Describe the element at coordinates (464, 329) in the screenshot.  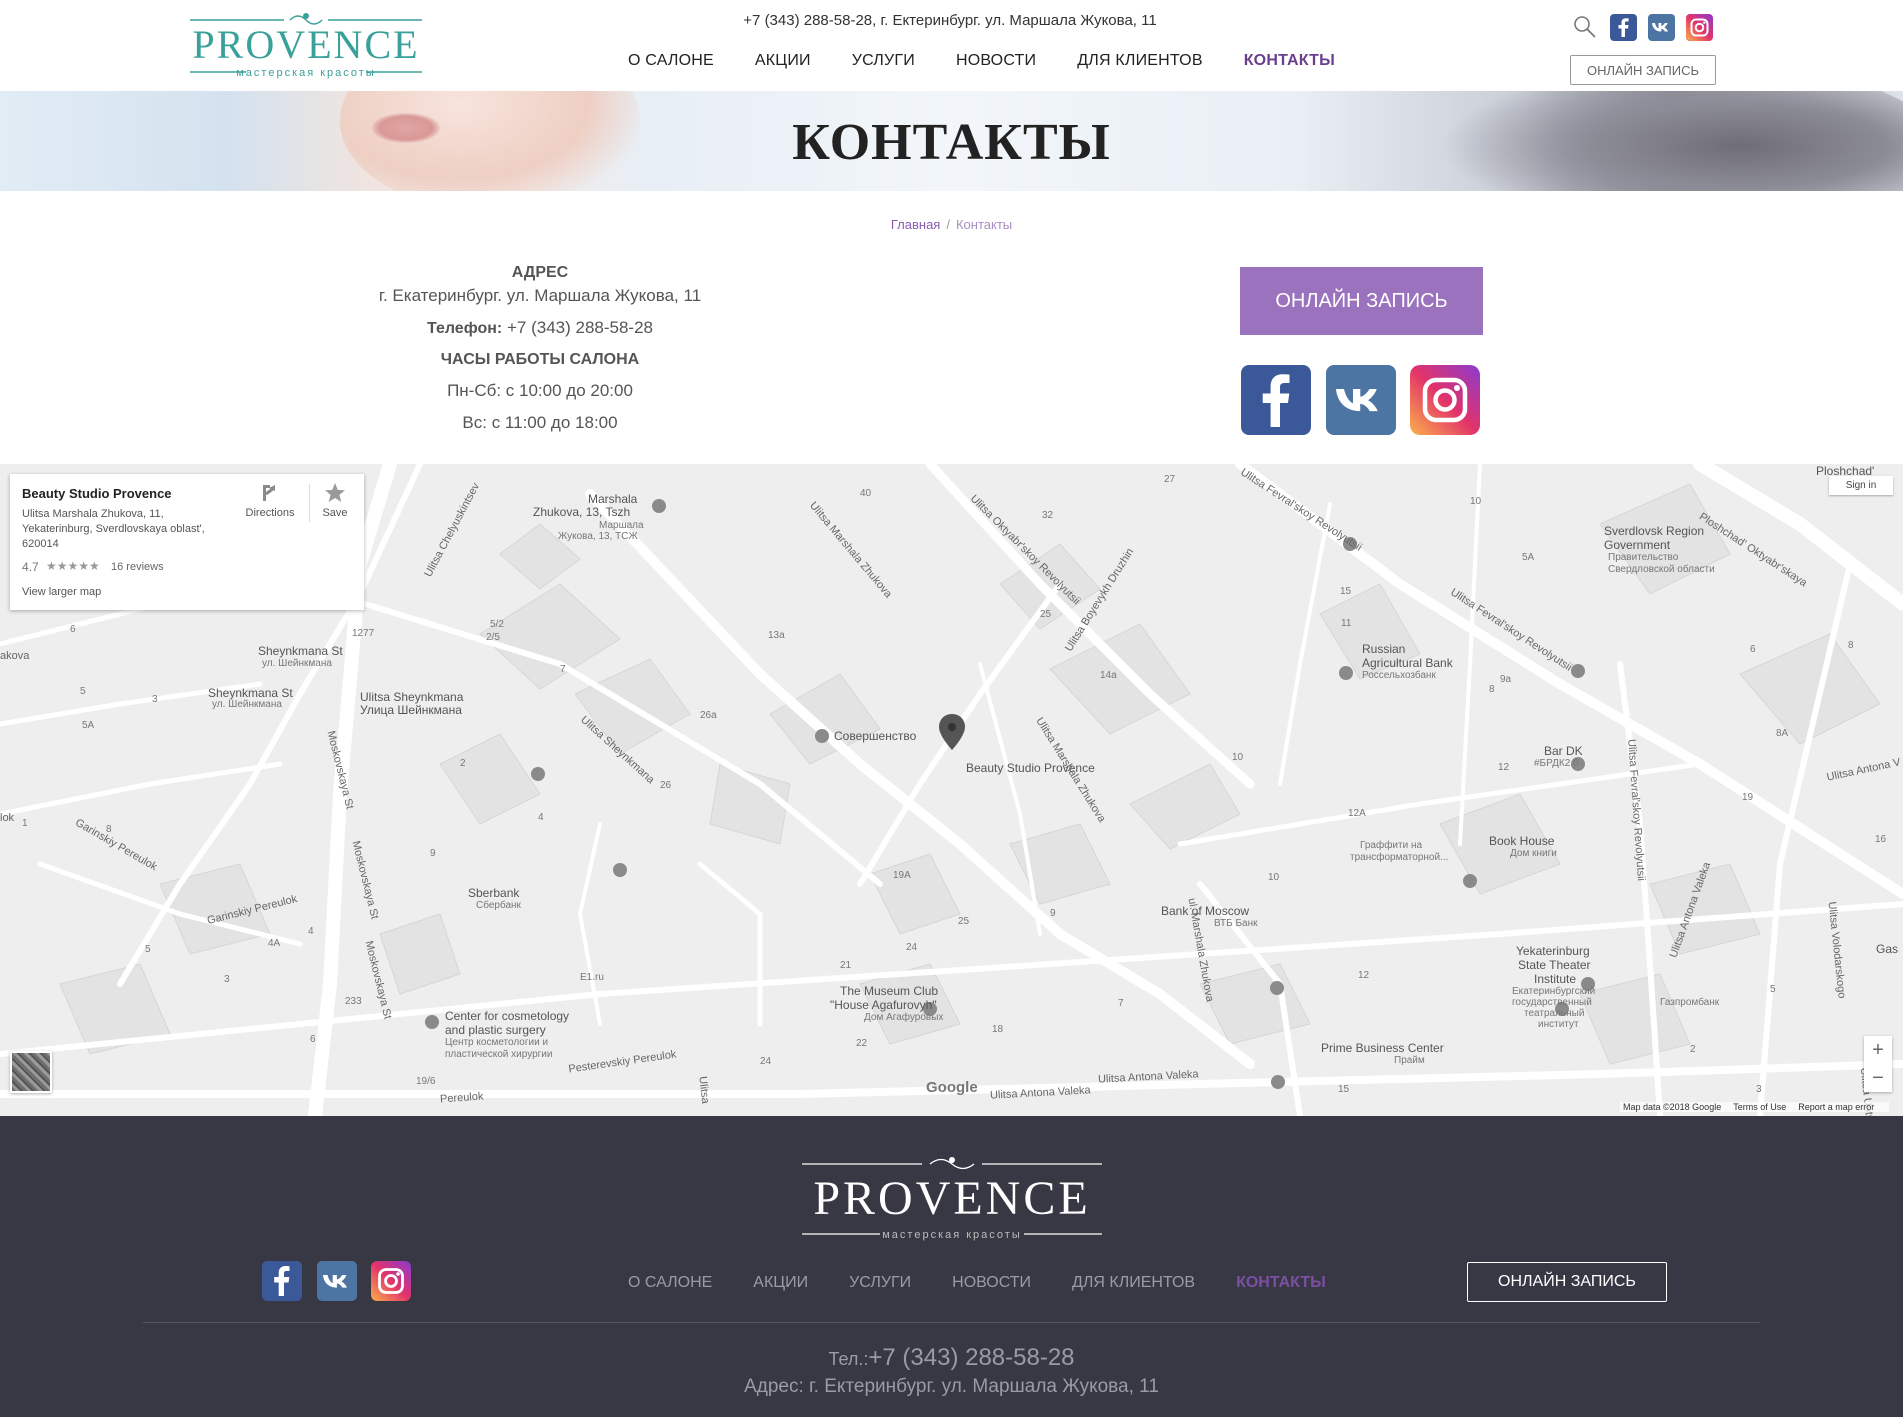
I see `phone-label: Телефон:` at that location.